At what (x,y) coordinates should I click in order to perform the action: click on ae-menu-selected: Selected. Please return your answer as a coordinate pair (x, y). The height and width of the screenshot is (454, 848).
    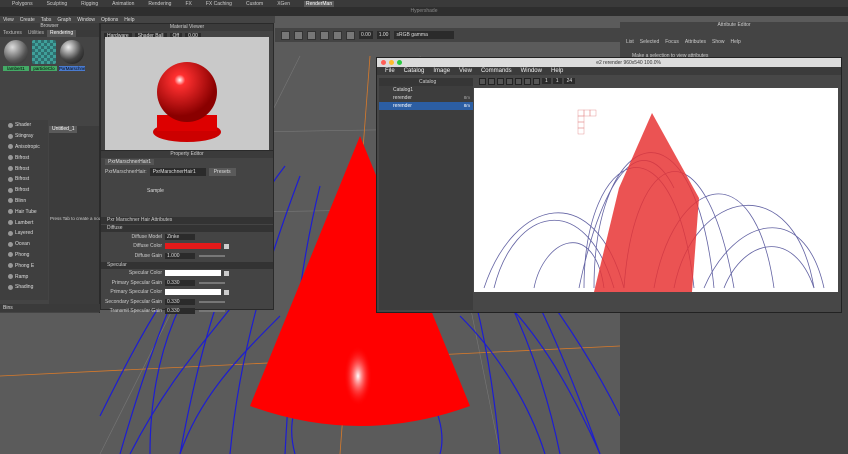
    Looking at the image, I should click on (649, 42).